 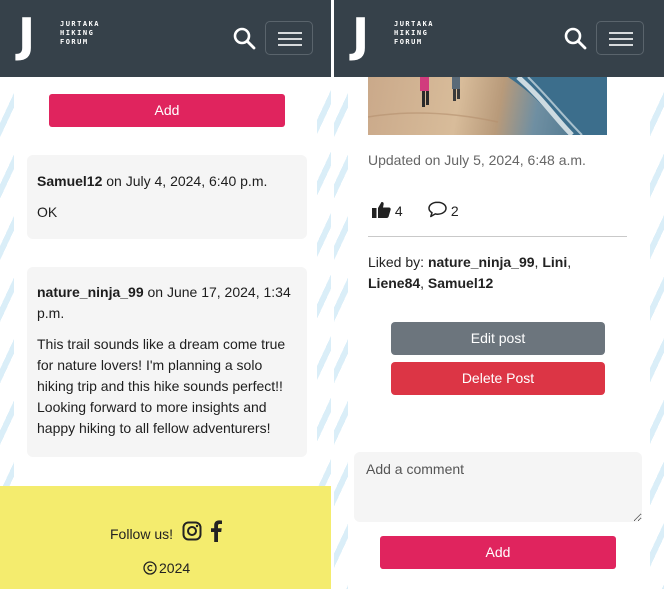 What do you see at coordinates (497, 236) in the screenshot?
I see `divider` at bounding box center [497, 236].